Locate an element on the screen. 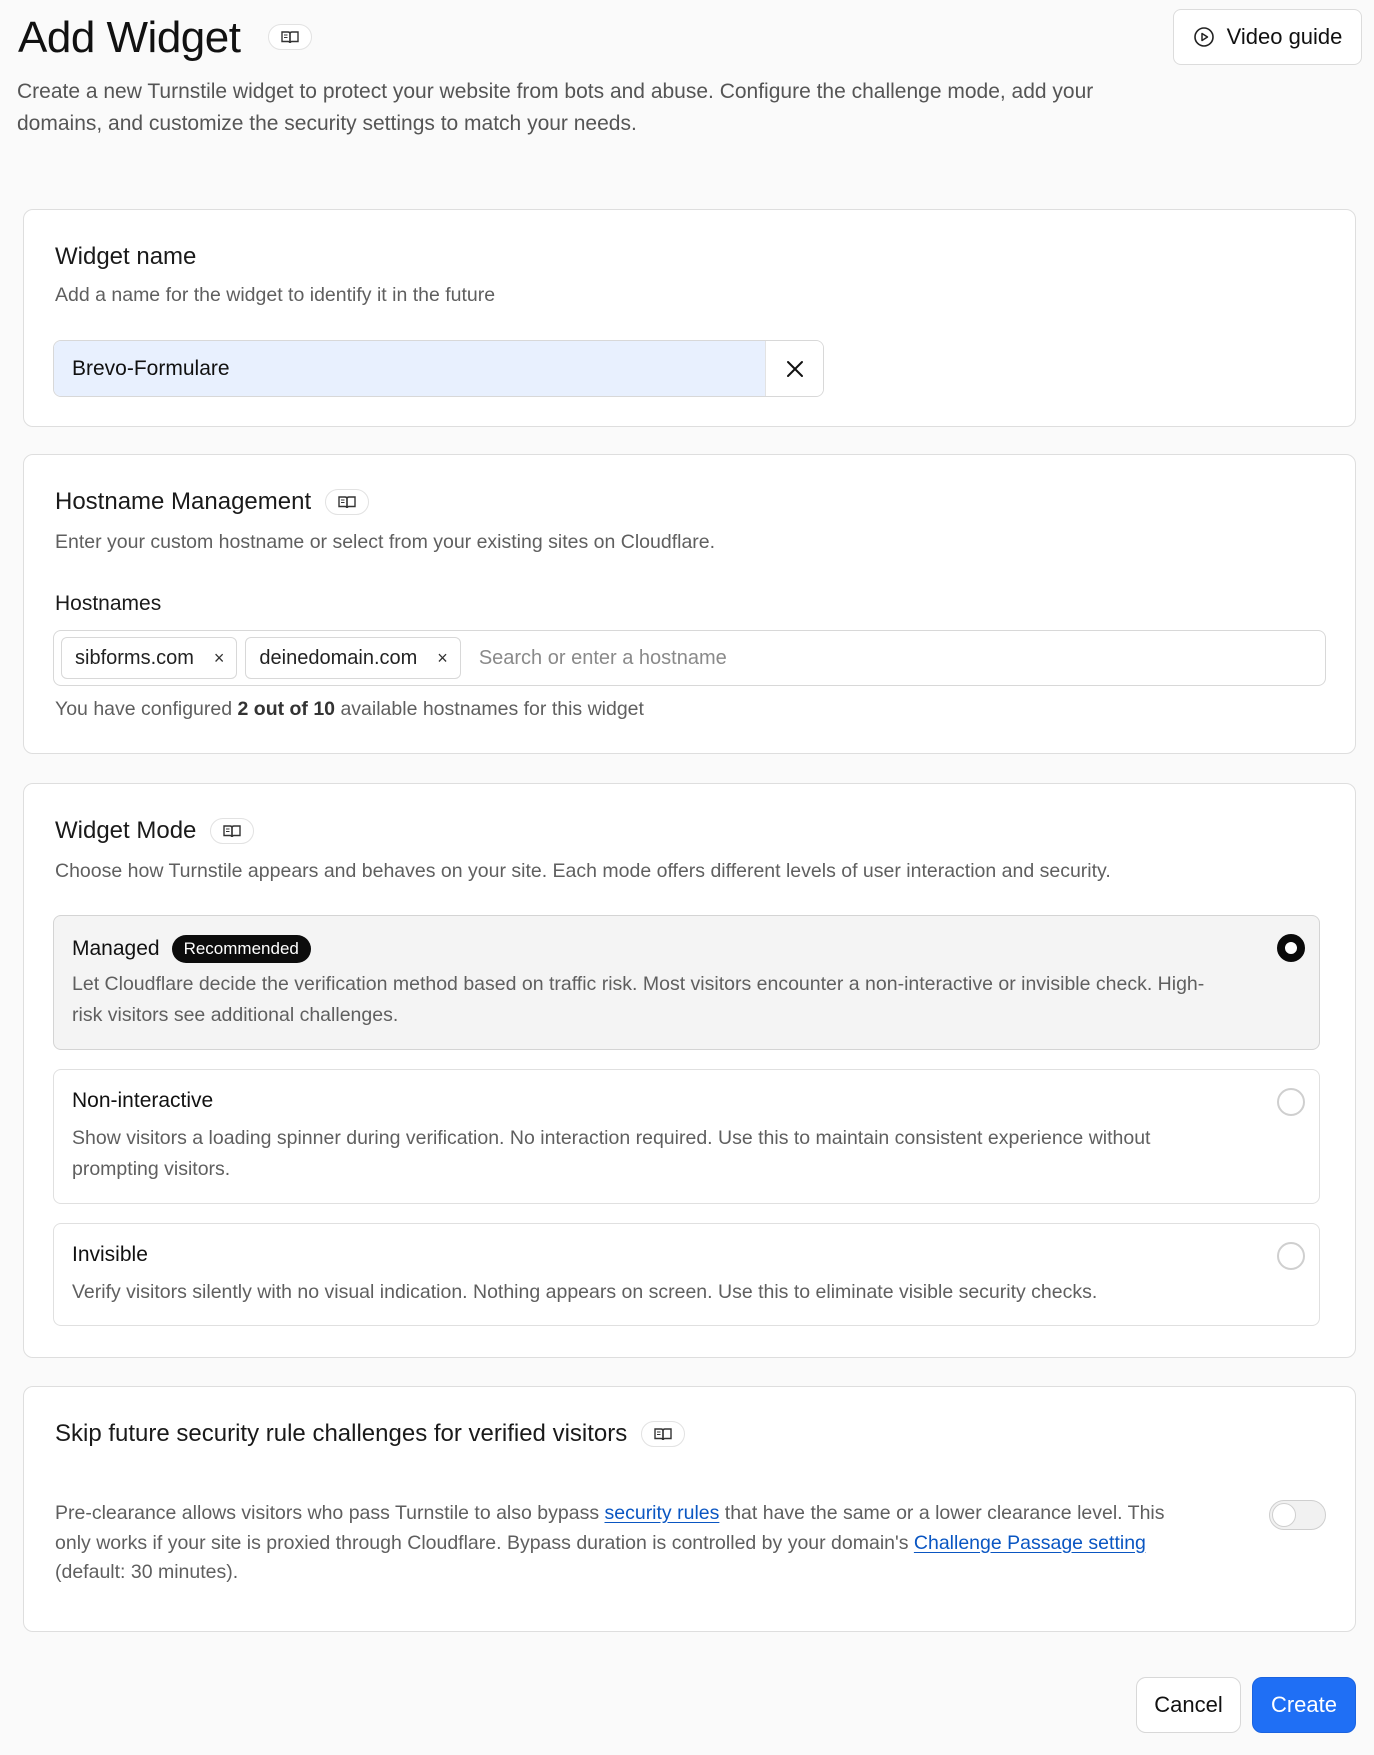 This screenshot has height=1755, width=1374. note-suffix: available hostnames for this widget is located at coordinates (489, 709).